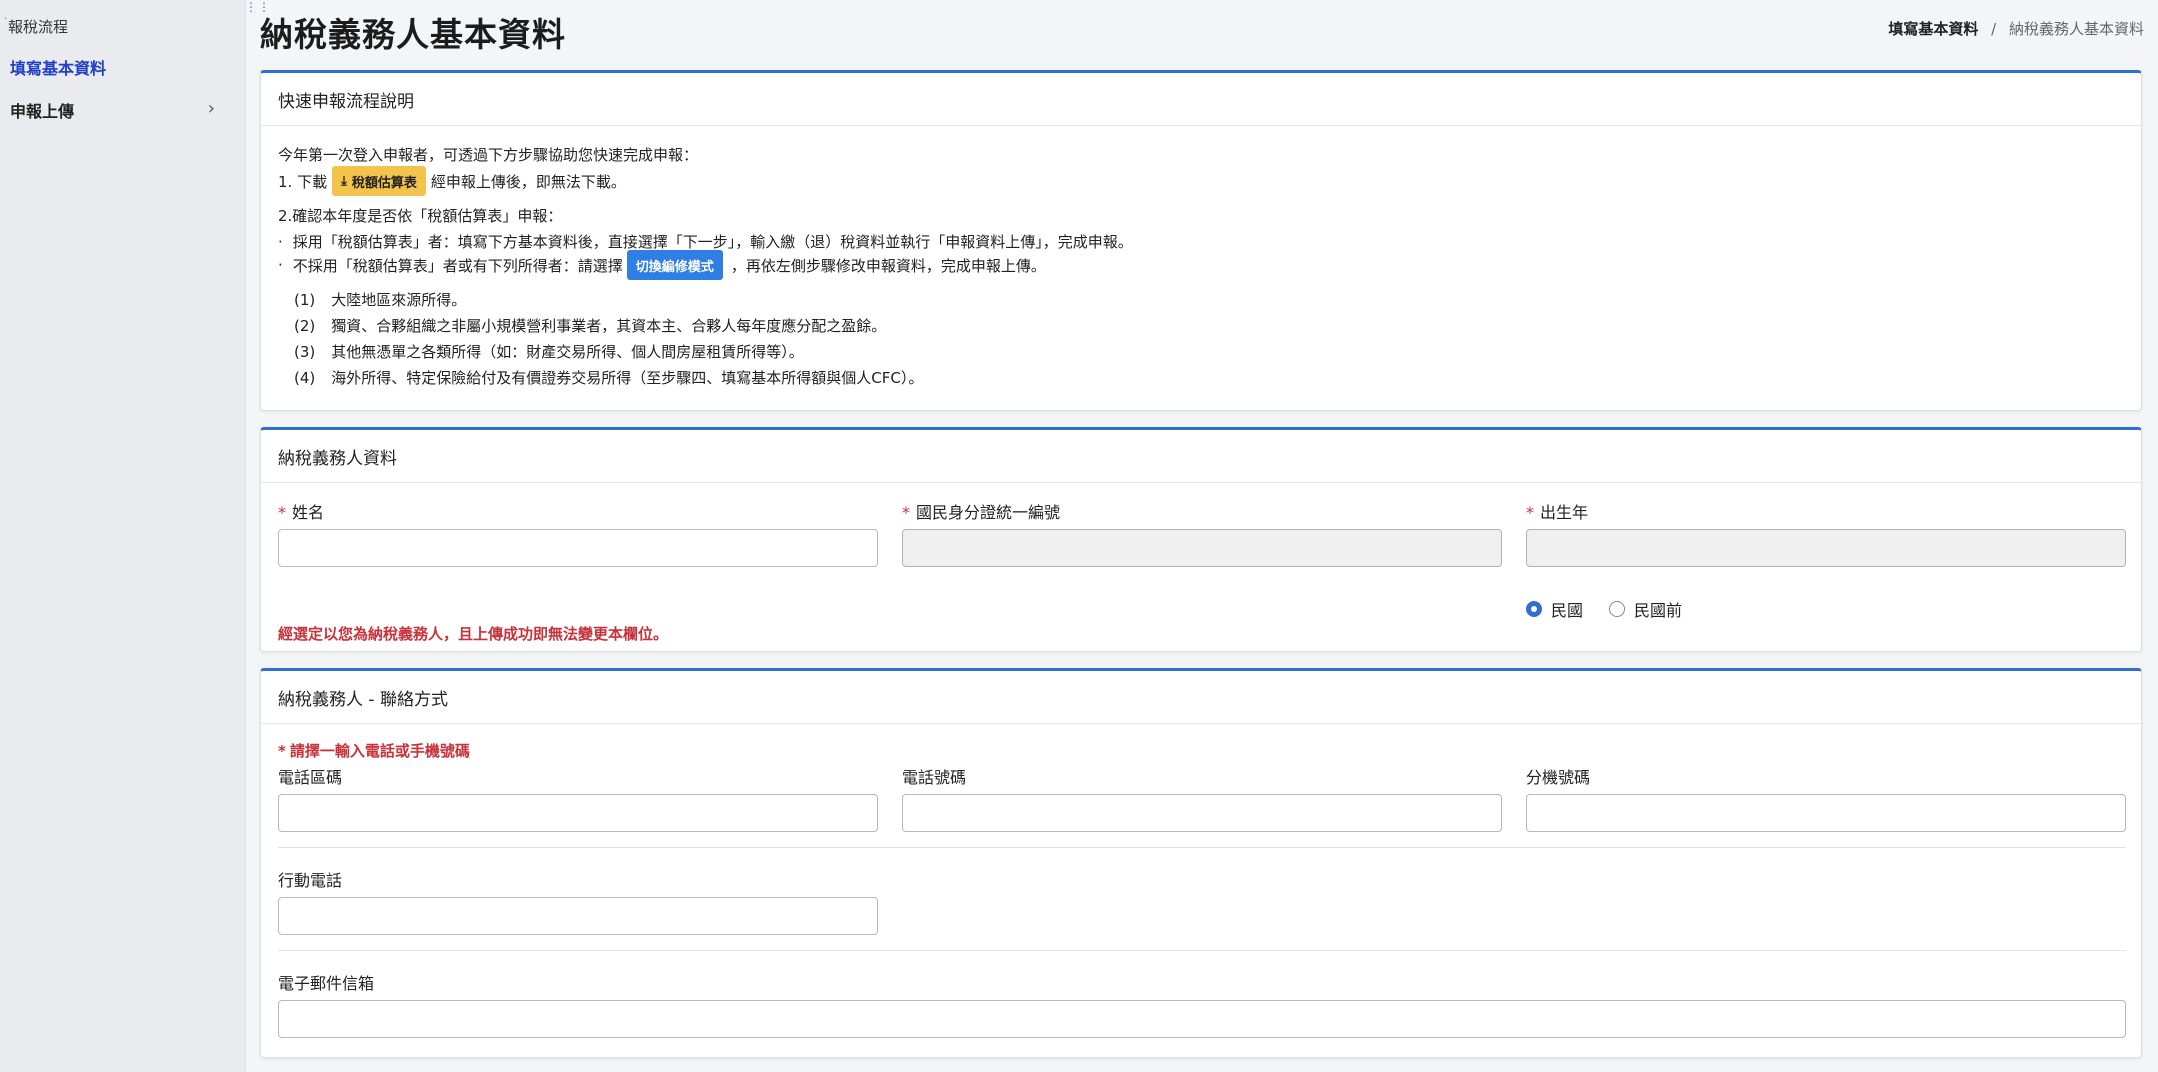 This screenshot has height=1072, width=2158. What do you see at coordinates (528, 181) in the screenshot?
I see `flow-step1-suffix: 經申報上傳後，即無法下載。` at bounding box center [528, 181].